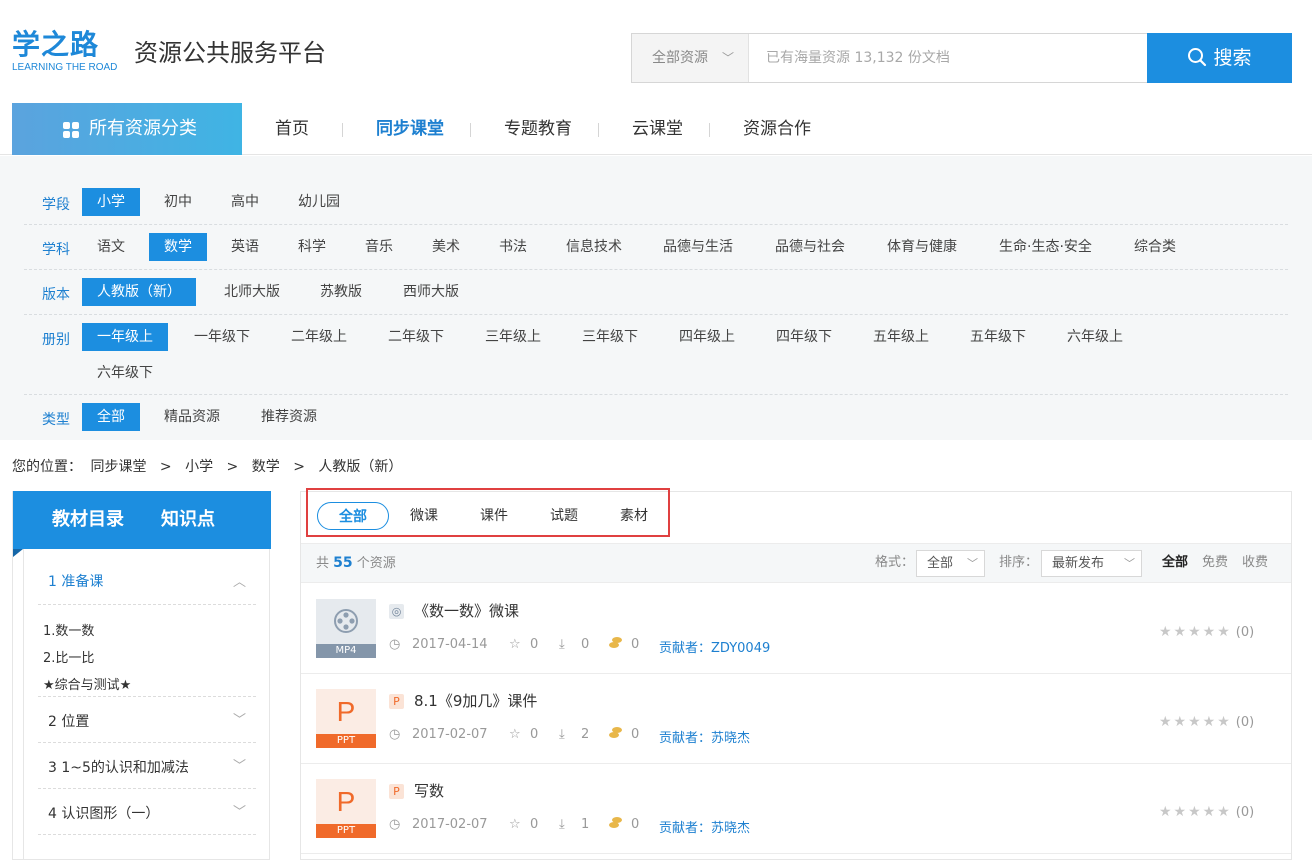 This screenshot has height=860, width=1312. Describe the element at coordinates (395, 644) in the screenshot. I see `clock-icon: ◷` at that location.